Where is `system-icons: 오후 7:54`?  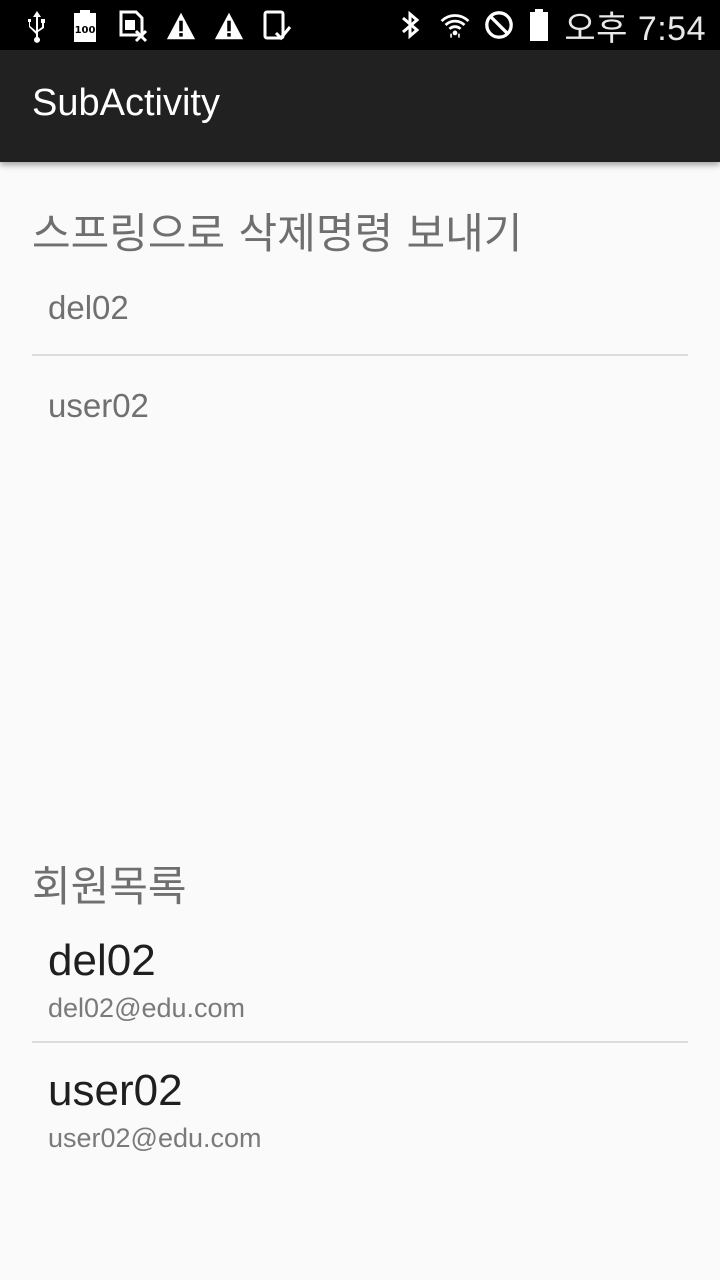
system-icons: 오후 7:54 is located at coordinates (551, 26).